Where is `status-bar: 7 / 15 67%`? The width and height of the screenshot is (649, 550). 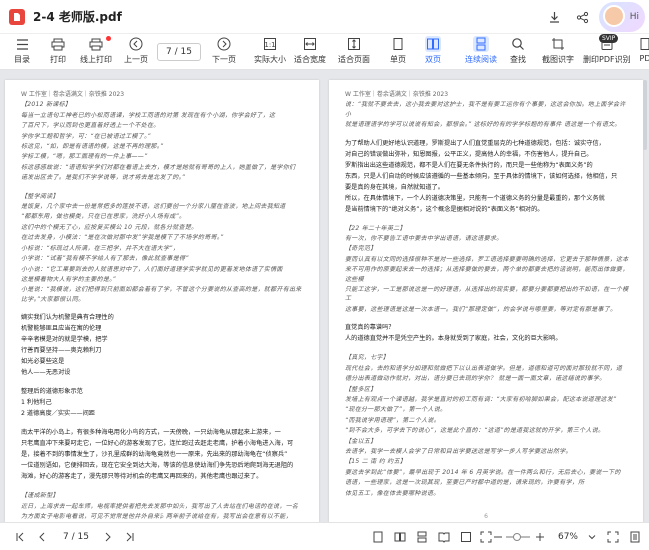 status-bar: 7 / 15 67% is located at coordinates (324, 536).